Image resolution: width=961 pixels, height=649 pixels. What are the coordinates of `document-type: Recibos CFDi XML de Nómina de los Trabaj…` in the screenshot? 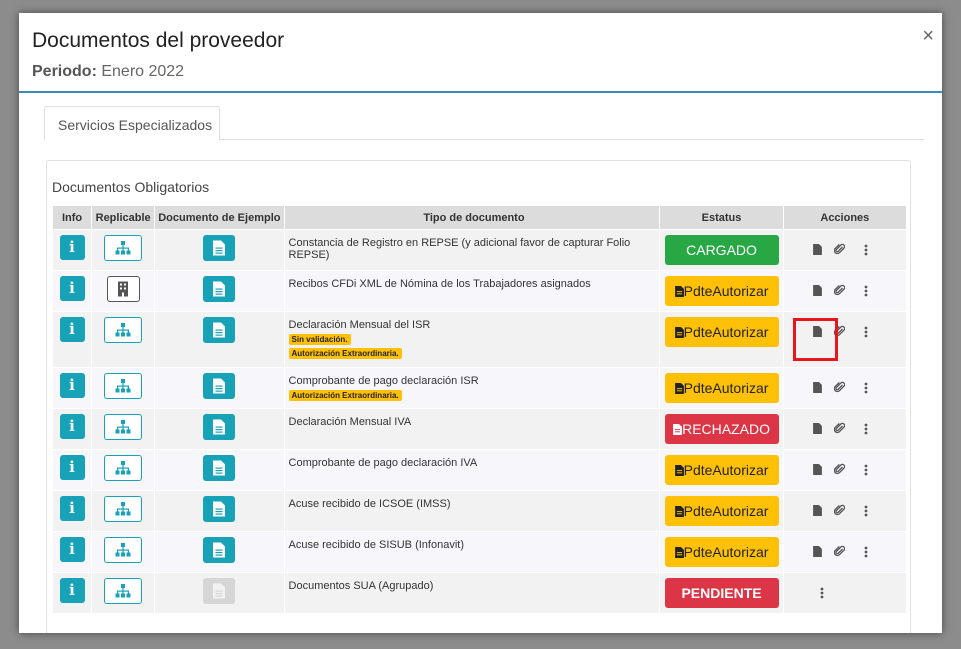 It's located at (439, 284).